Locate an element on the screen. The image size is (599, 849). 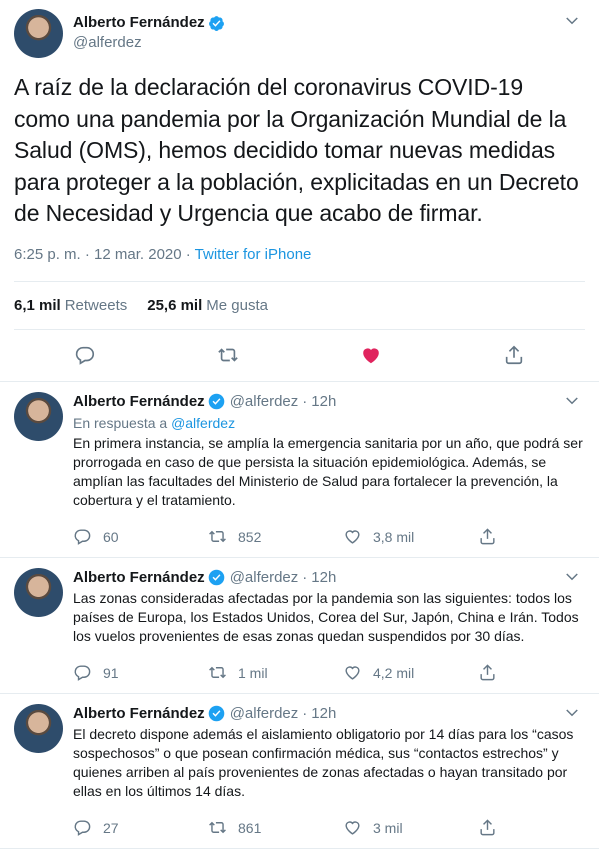
retweets-label: Retweets is located at coordinates (96, 305).